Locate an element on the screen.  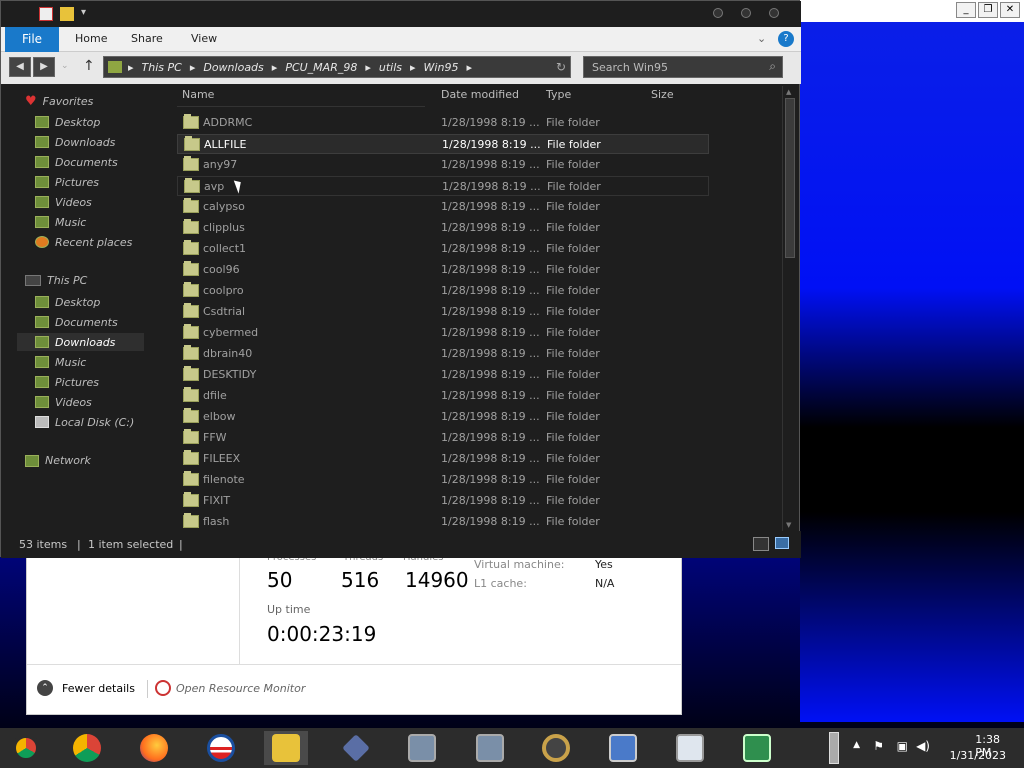
nav-pc-pictures: Pictures is located at coordinates (67, 382).